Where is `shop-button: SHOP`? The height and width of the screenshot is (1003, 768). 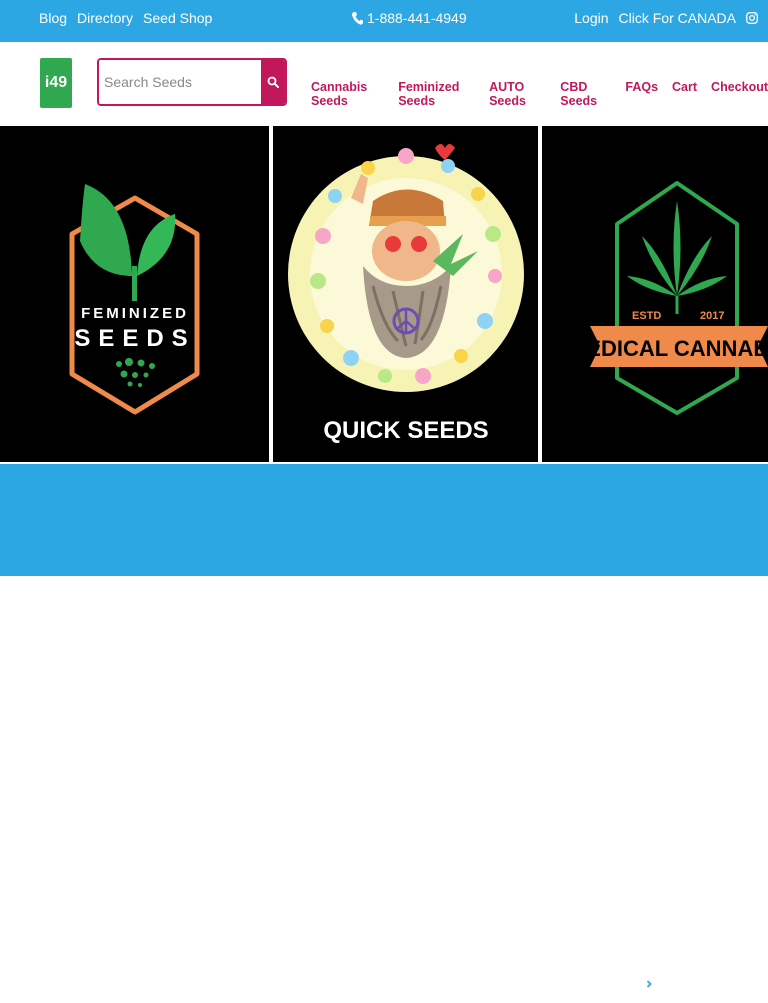 shop-button: SHOP is located at coordinates (627, 983).